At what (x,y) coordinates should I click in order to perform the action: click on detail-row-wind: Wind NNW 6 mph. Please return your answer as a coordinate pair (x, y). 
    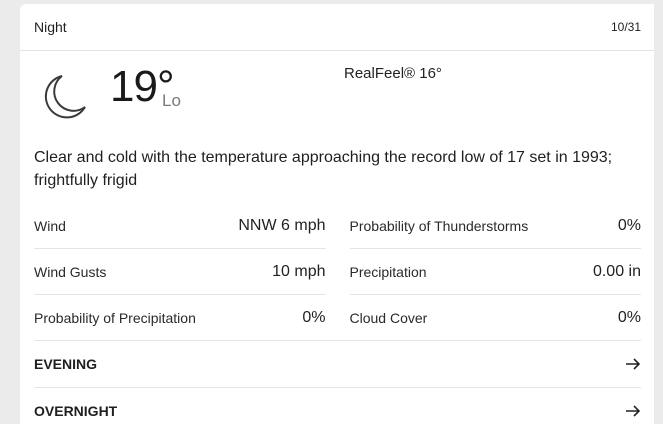
    Looking at the image, I should click on (180, 226).